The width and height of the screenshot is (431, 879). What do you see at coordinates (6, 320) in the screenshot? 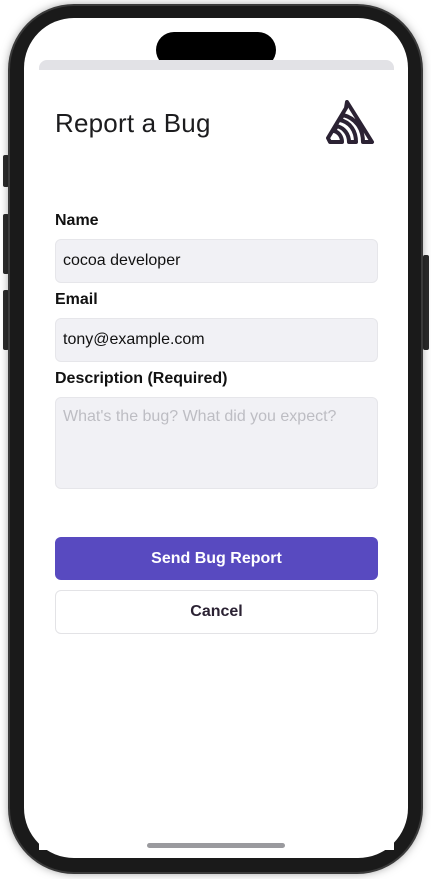
I see `volume-down-button` at bounding box center [6, 320].